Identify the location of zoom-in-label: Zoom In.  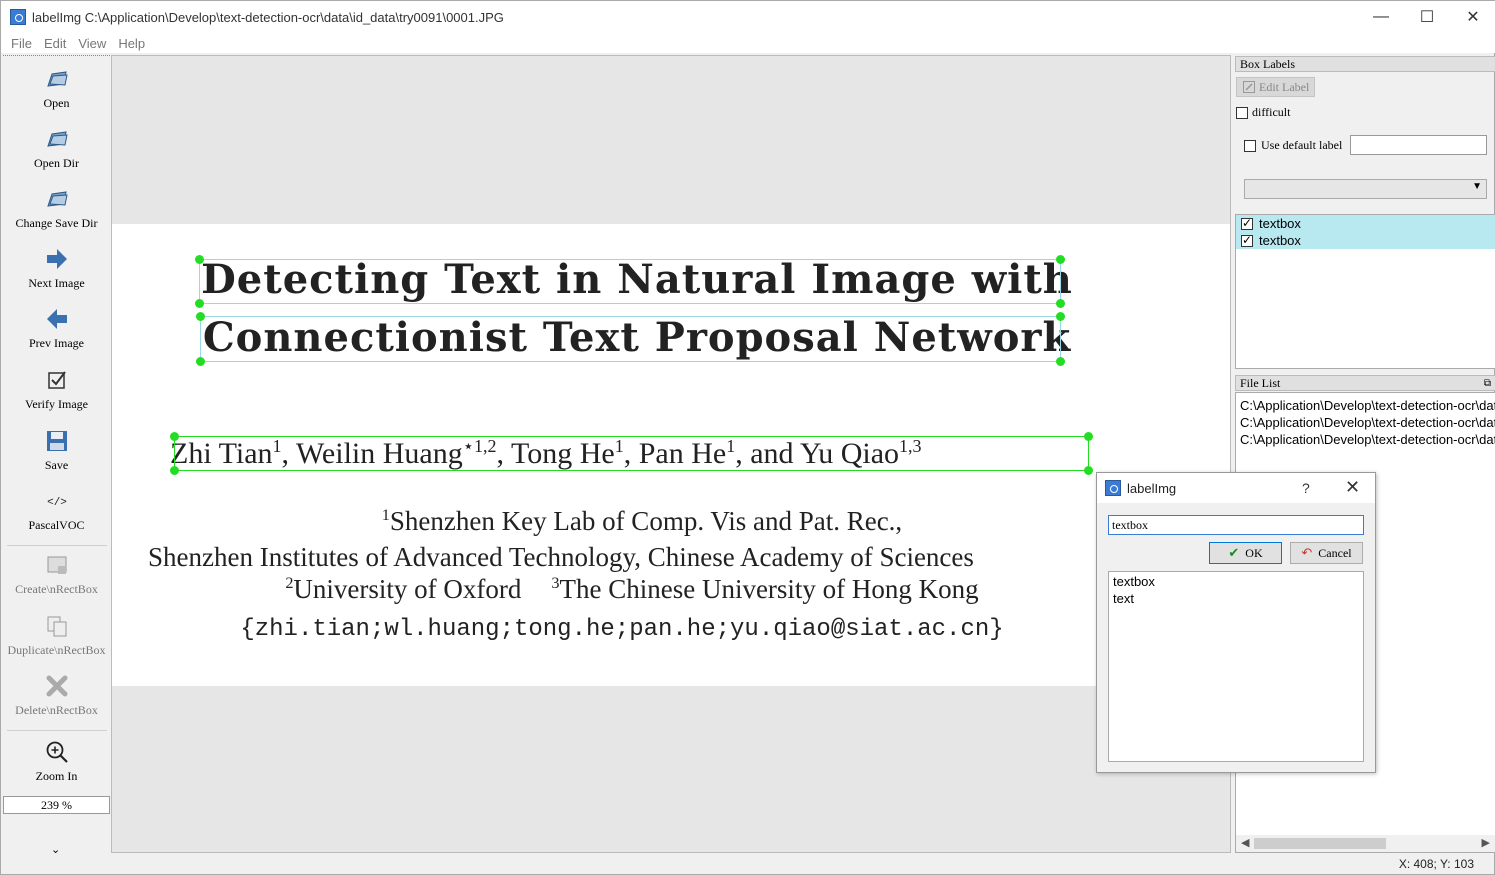
(56, 776).